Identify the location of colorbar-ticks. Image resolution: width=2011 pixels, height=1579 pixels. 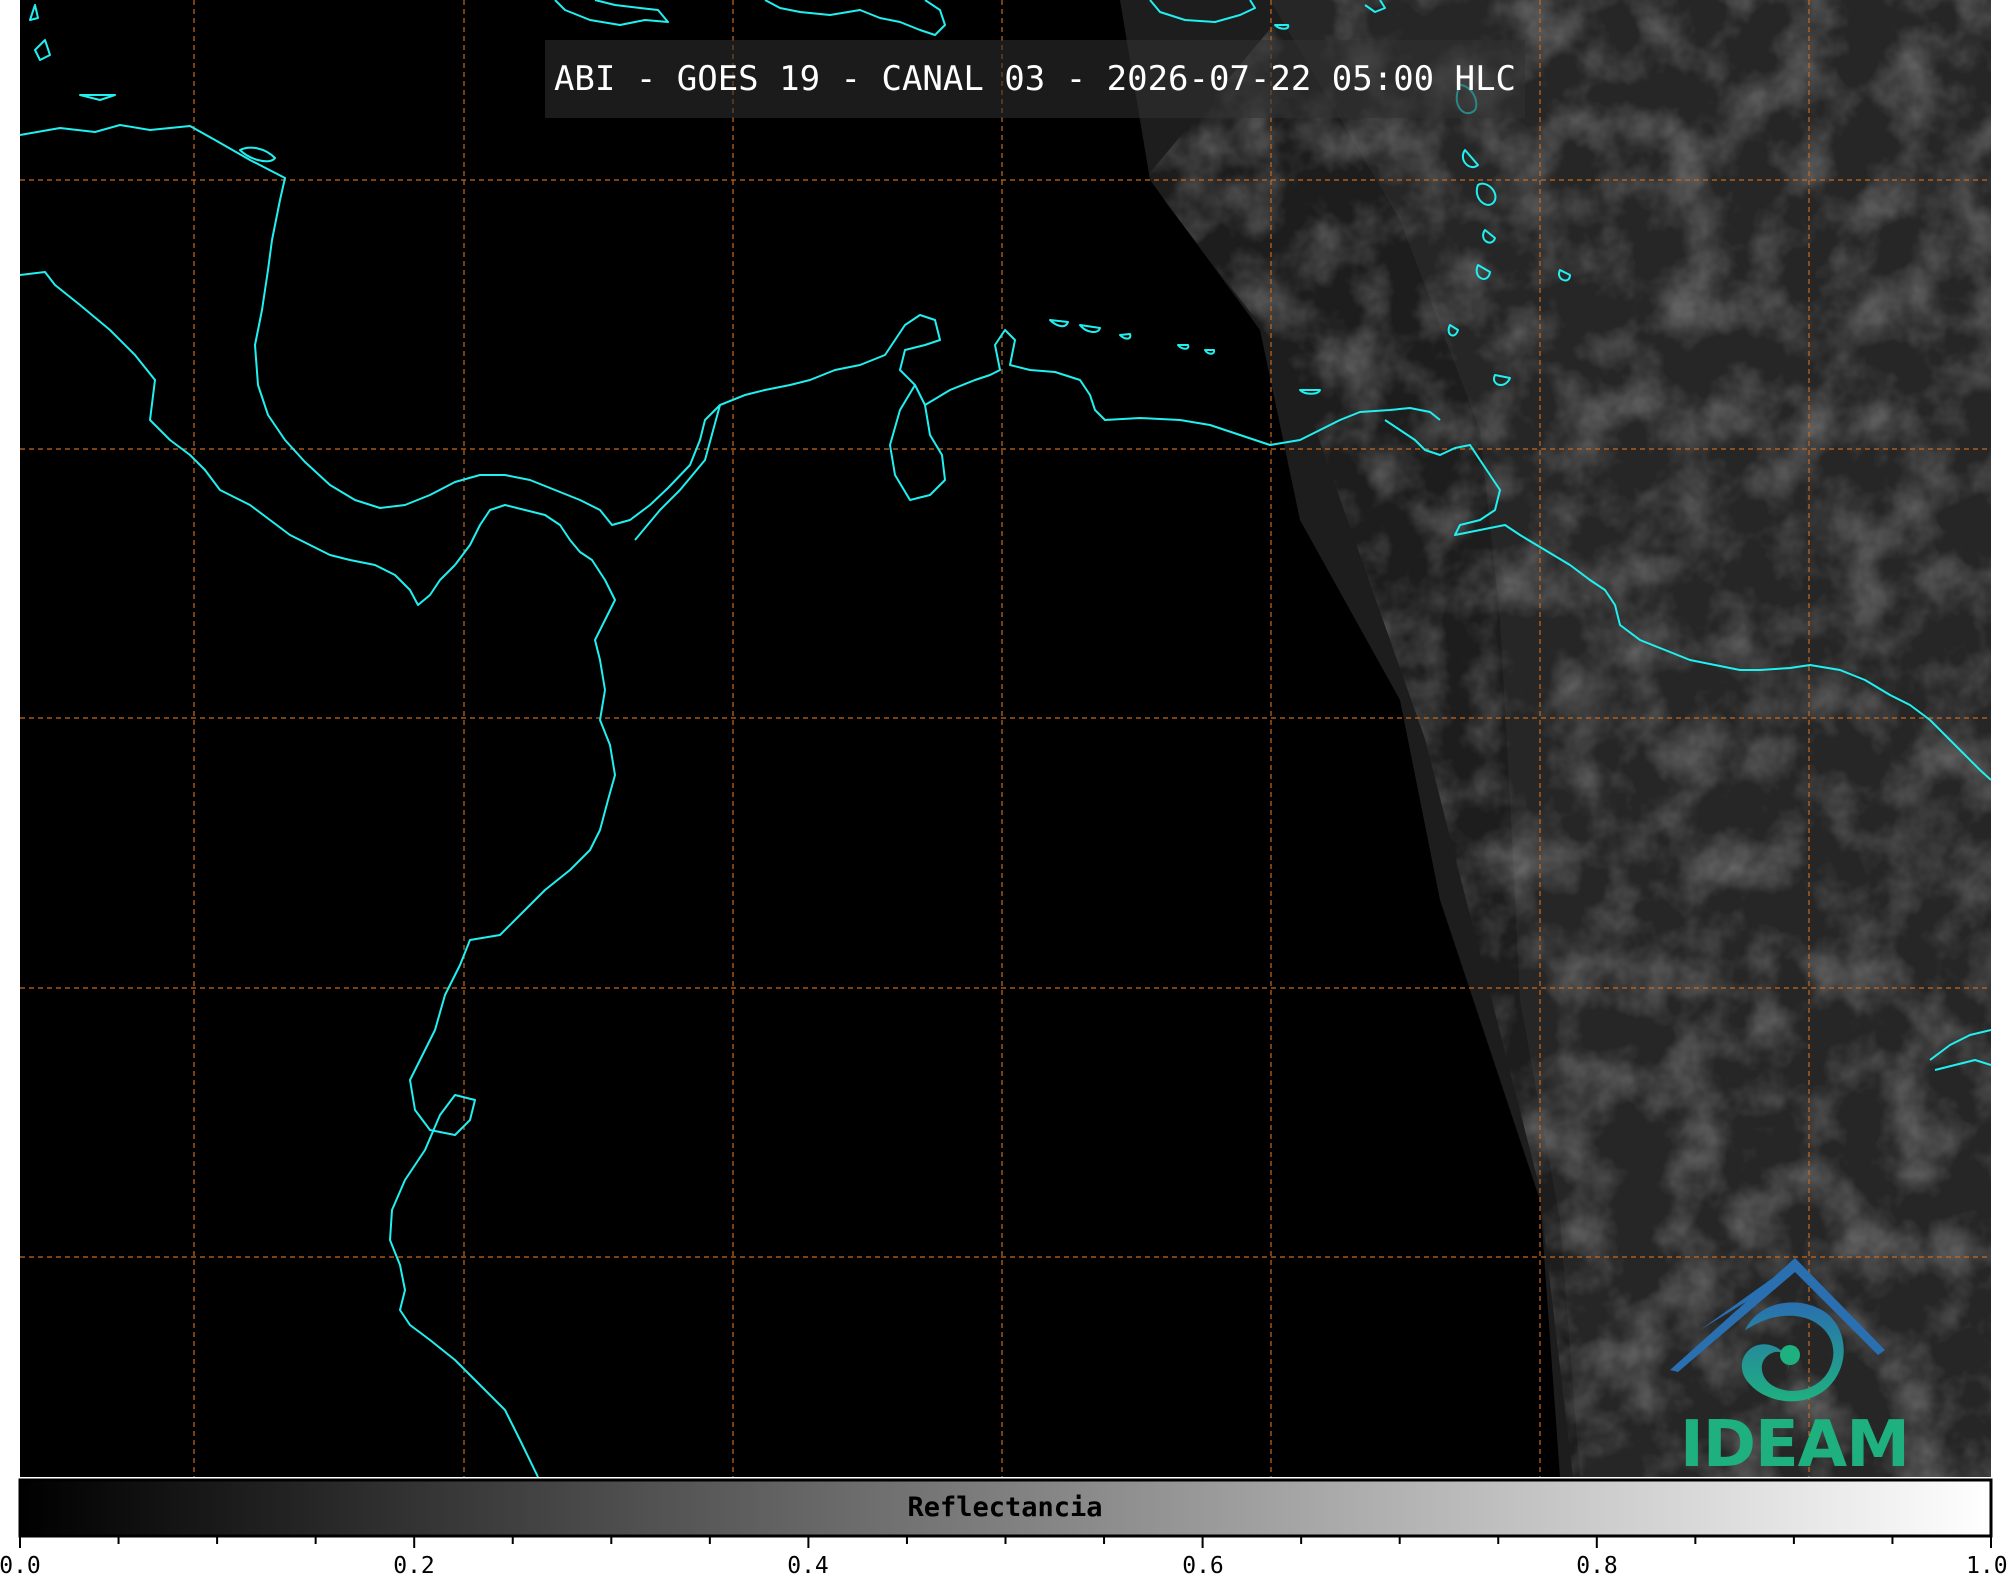
(1005, 1542).